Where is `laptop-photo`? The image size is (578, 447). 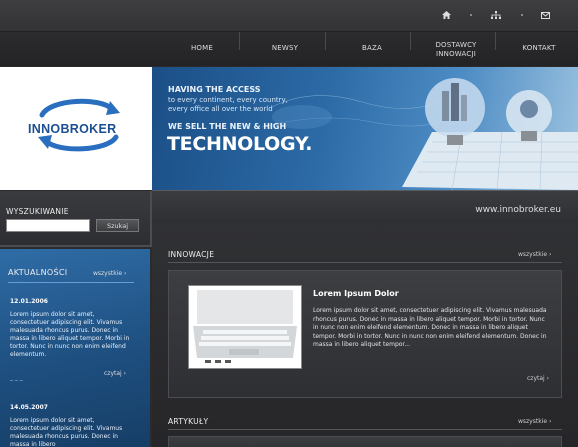 laptop-photo is located at coordinates (245, 326).